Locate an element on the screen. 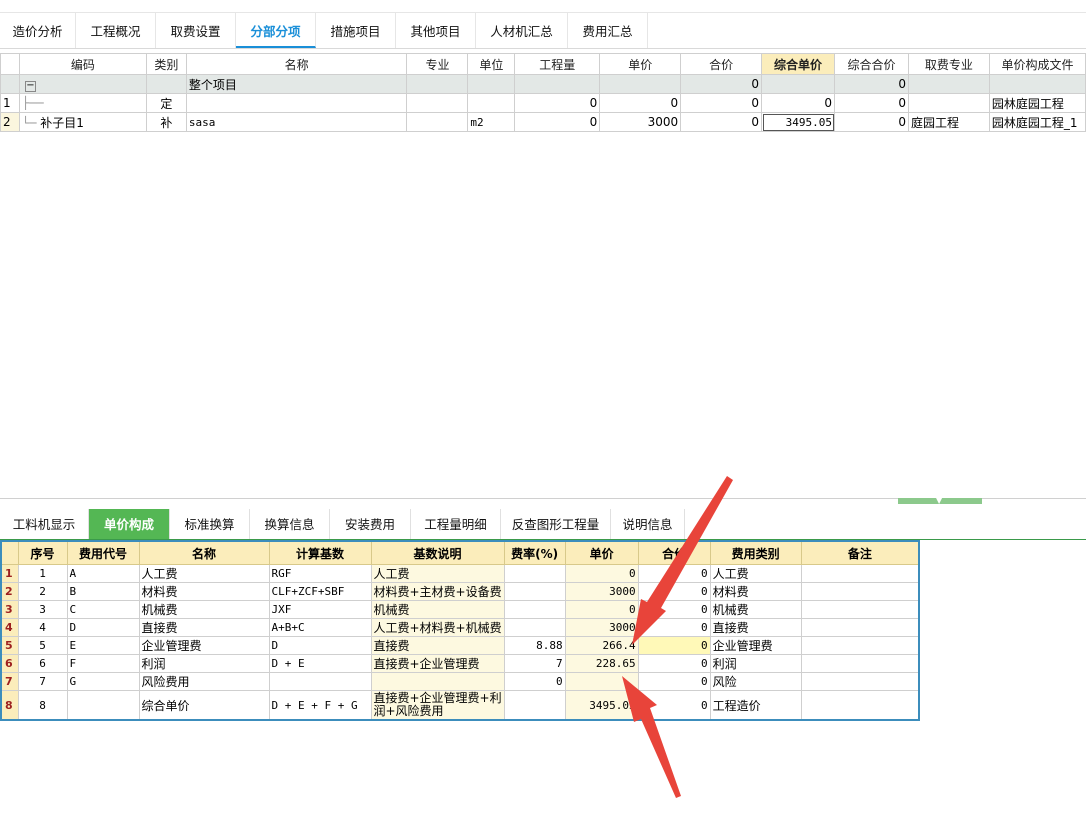  col-unit: 单位 is located at coordinates (491, 64).